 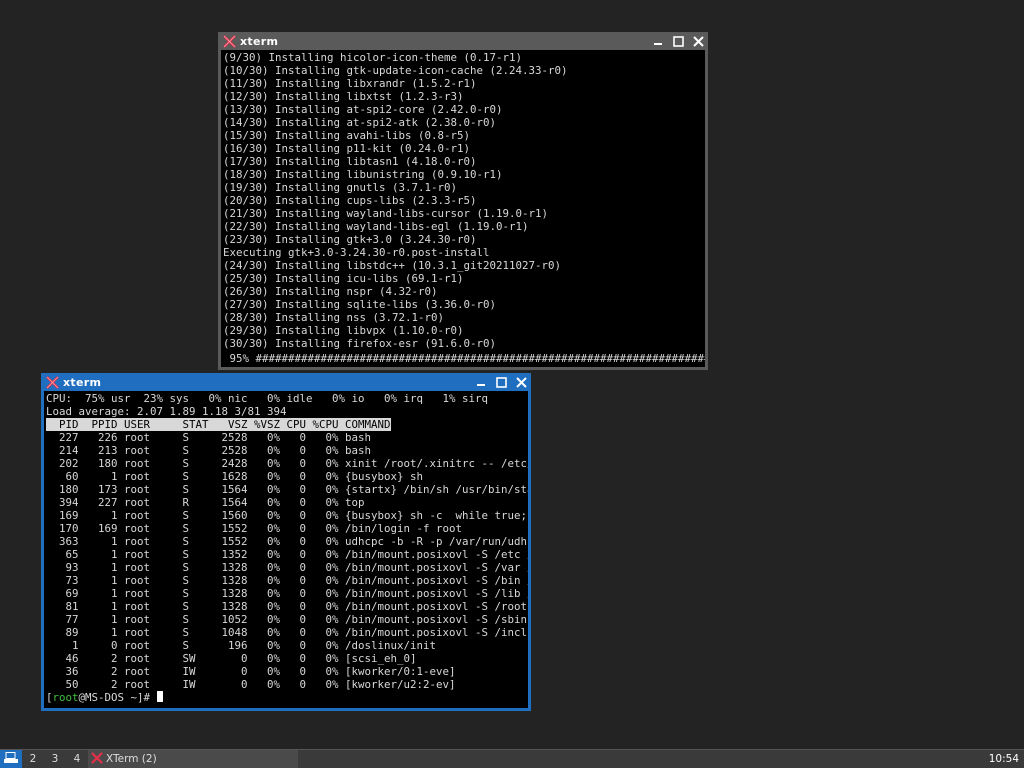 What do you see at coordinates (55, 759) in the screenshot?
I see `workspace-3-button: 3` at bounding box center [55, 759].